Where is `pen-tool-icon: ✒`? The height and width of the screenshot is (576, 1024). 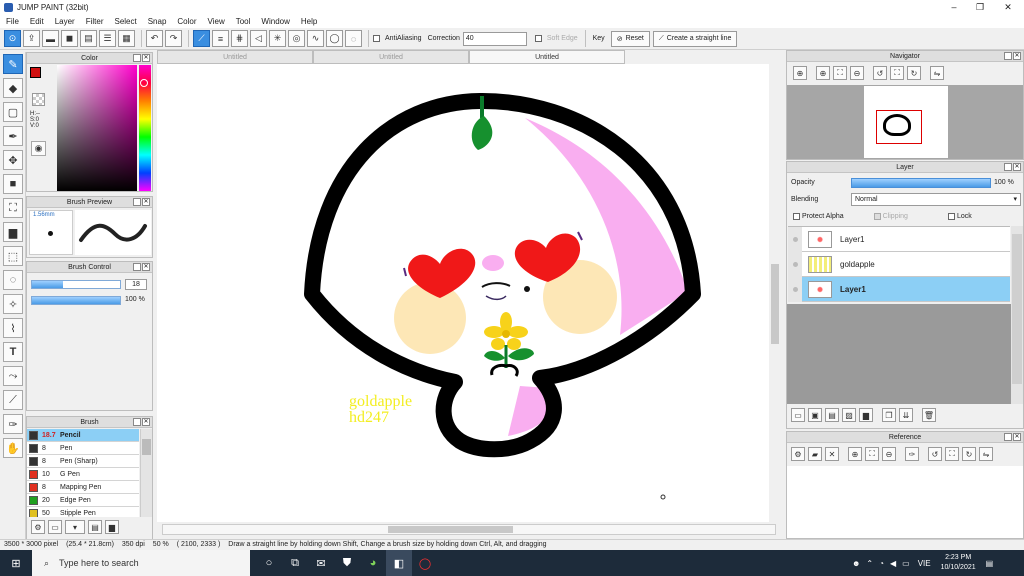 pen-tool-icon: ✒ is located at coordinates (13, 136).